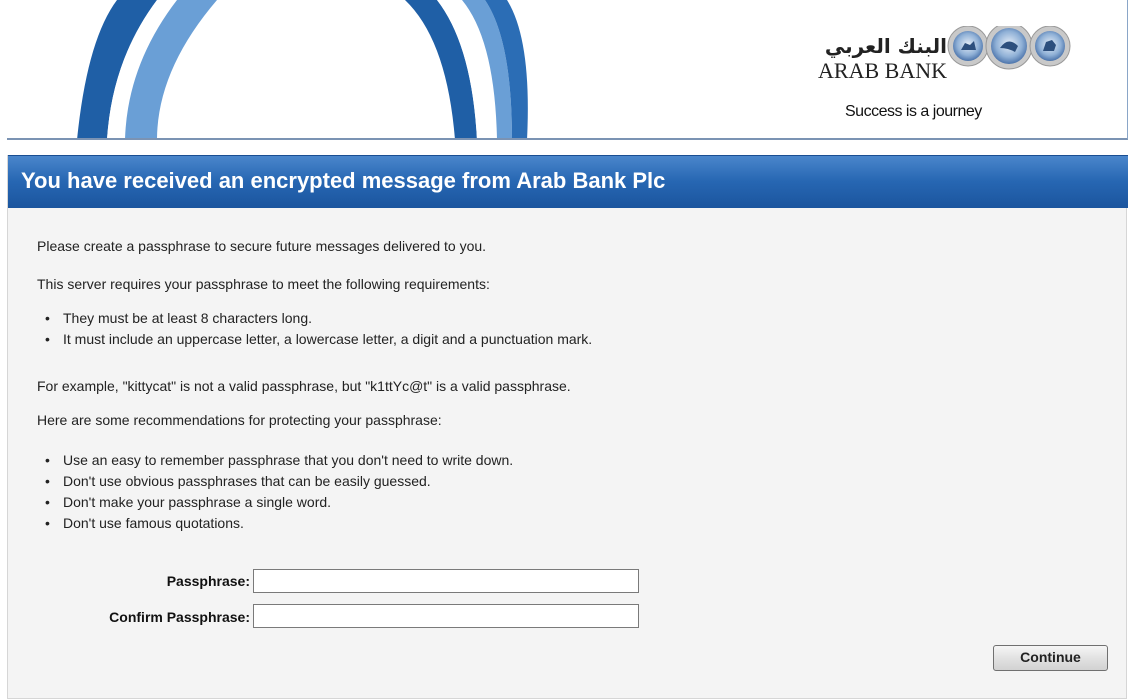  What do you see at coordinates (279, 523) in the screenshot?
I see `list-item: • Don't use famous quotations.` at bounding box center [279, 523].